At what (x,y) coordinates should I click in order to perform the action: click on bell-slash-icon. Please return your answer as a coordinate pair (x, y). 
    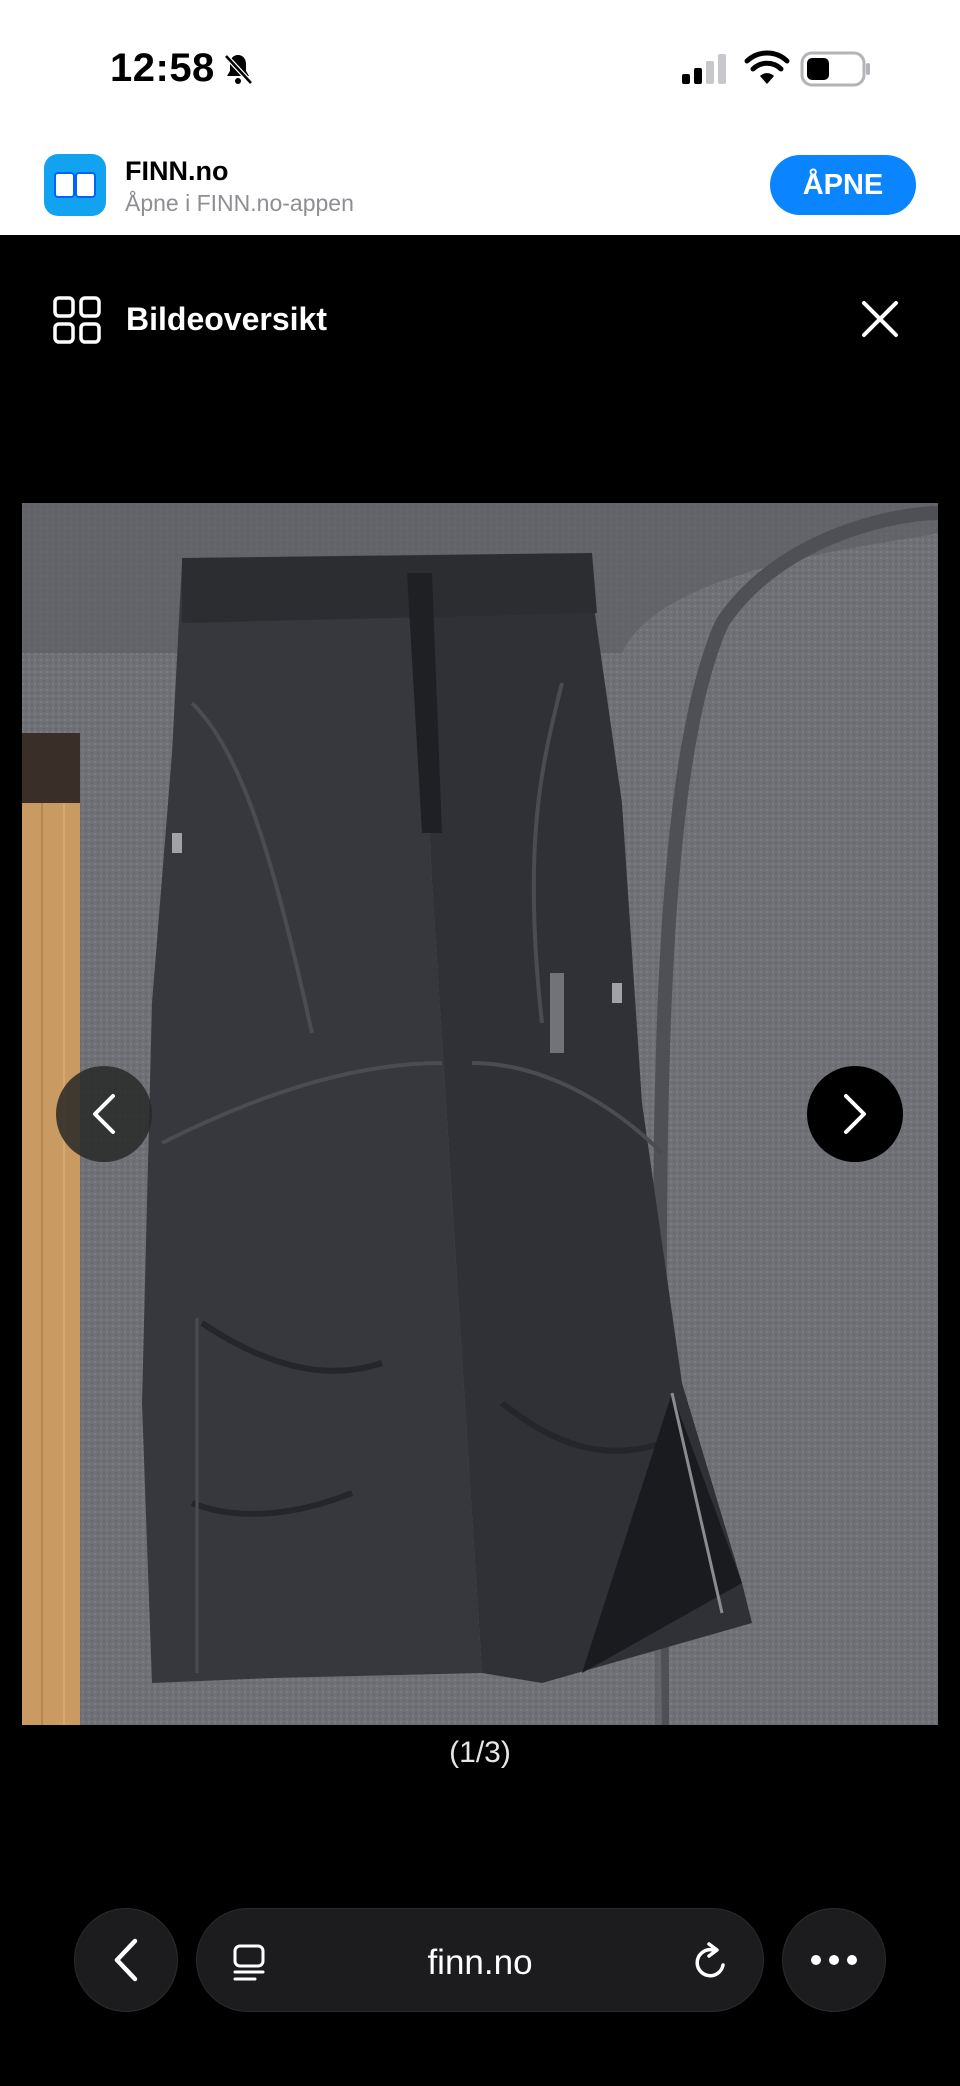
    Looking at the image, I should click on (238, 69).